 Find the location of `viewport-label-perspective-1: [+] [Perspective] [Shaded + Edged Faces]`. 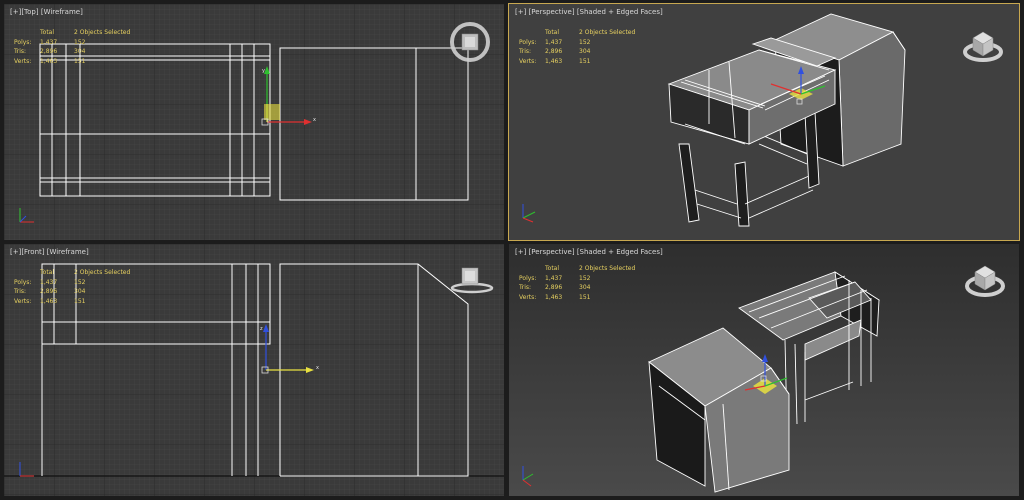

viewport-label-perspective-1: [+] [Perspective] [Shaded + Edged Faces] is located at coordinates (589, 12).